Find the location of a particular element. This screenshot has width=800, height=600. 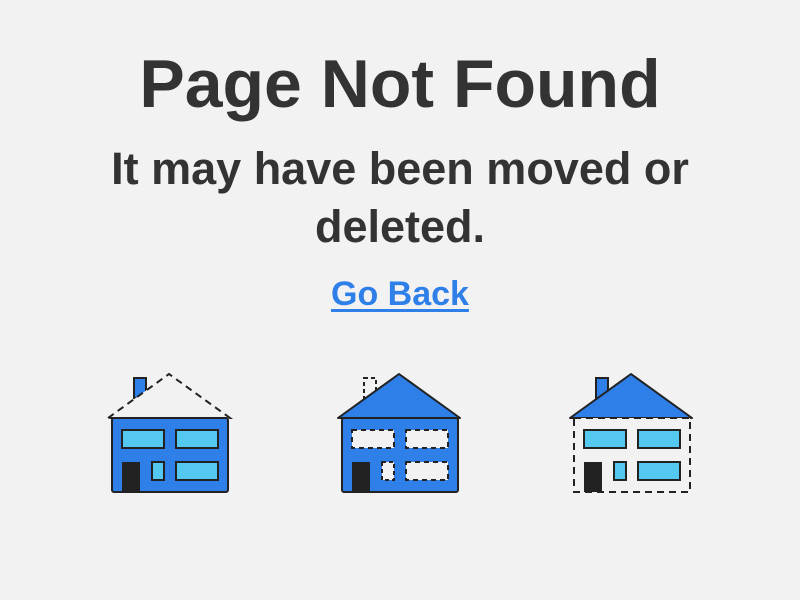

go-back-link: Go Back is located at coordinates (400, 294).